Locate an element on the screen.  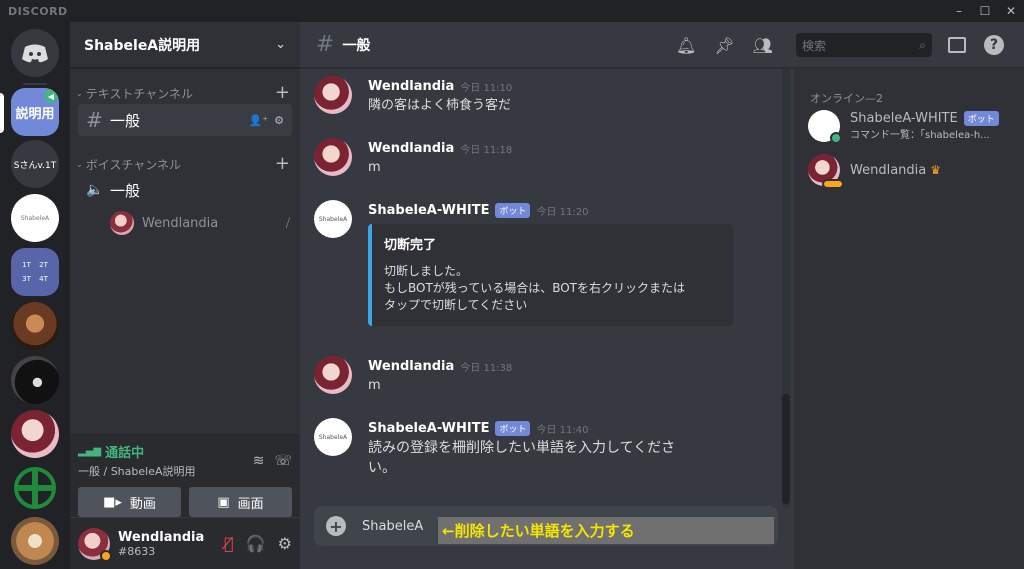
window-controls: – ☐ ✕ is located at coordinates (985, 11).